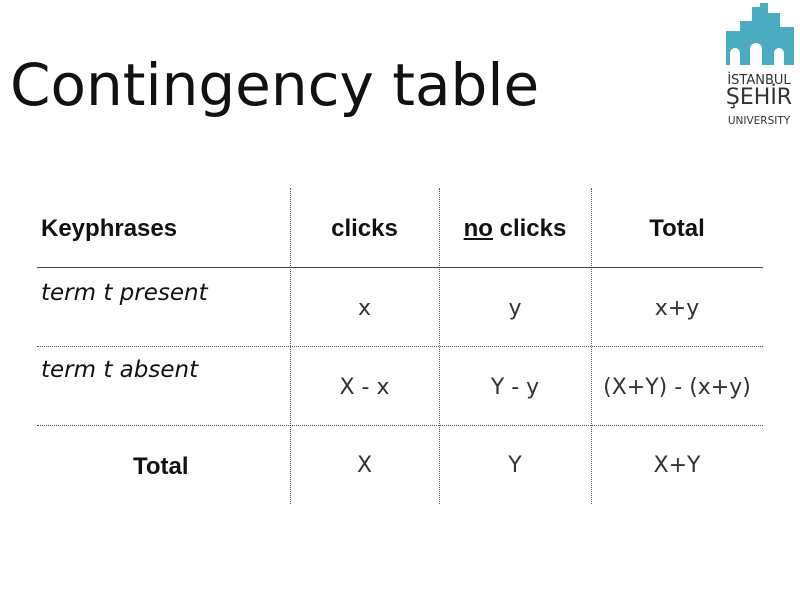 This screenshot has height=600, width=800. I want to click on cell-total-clicks: X, so click(364, 465).